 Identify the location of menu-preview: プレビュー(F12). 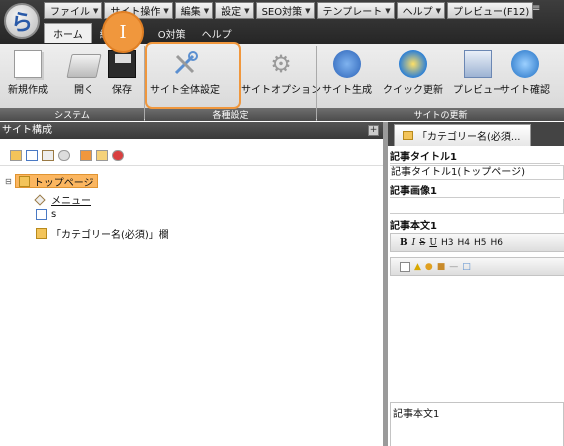
(490, 10).